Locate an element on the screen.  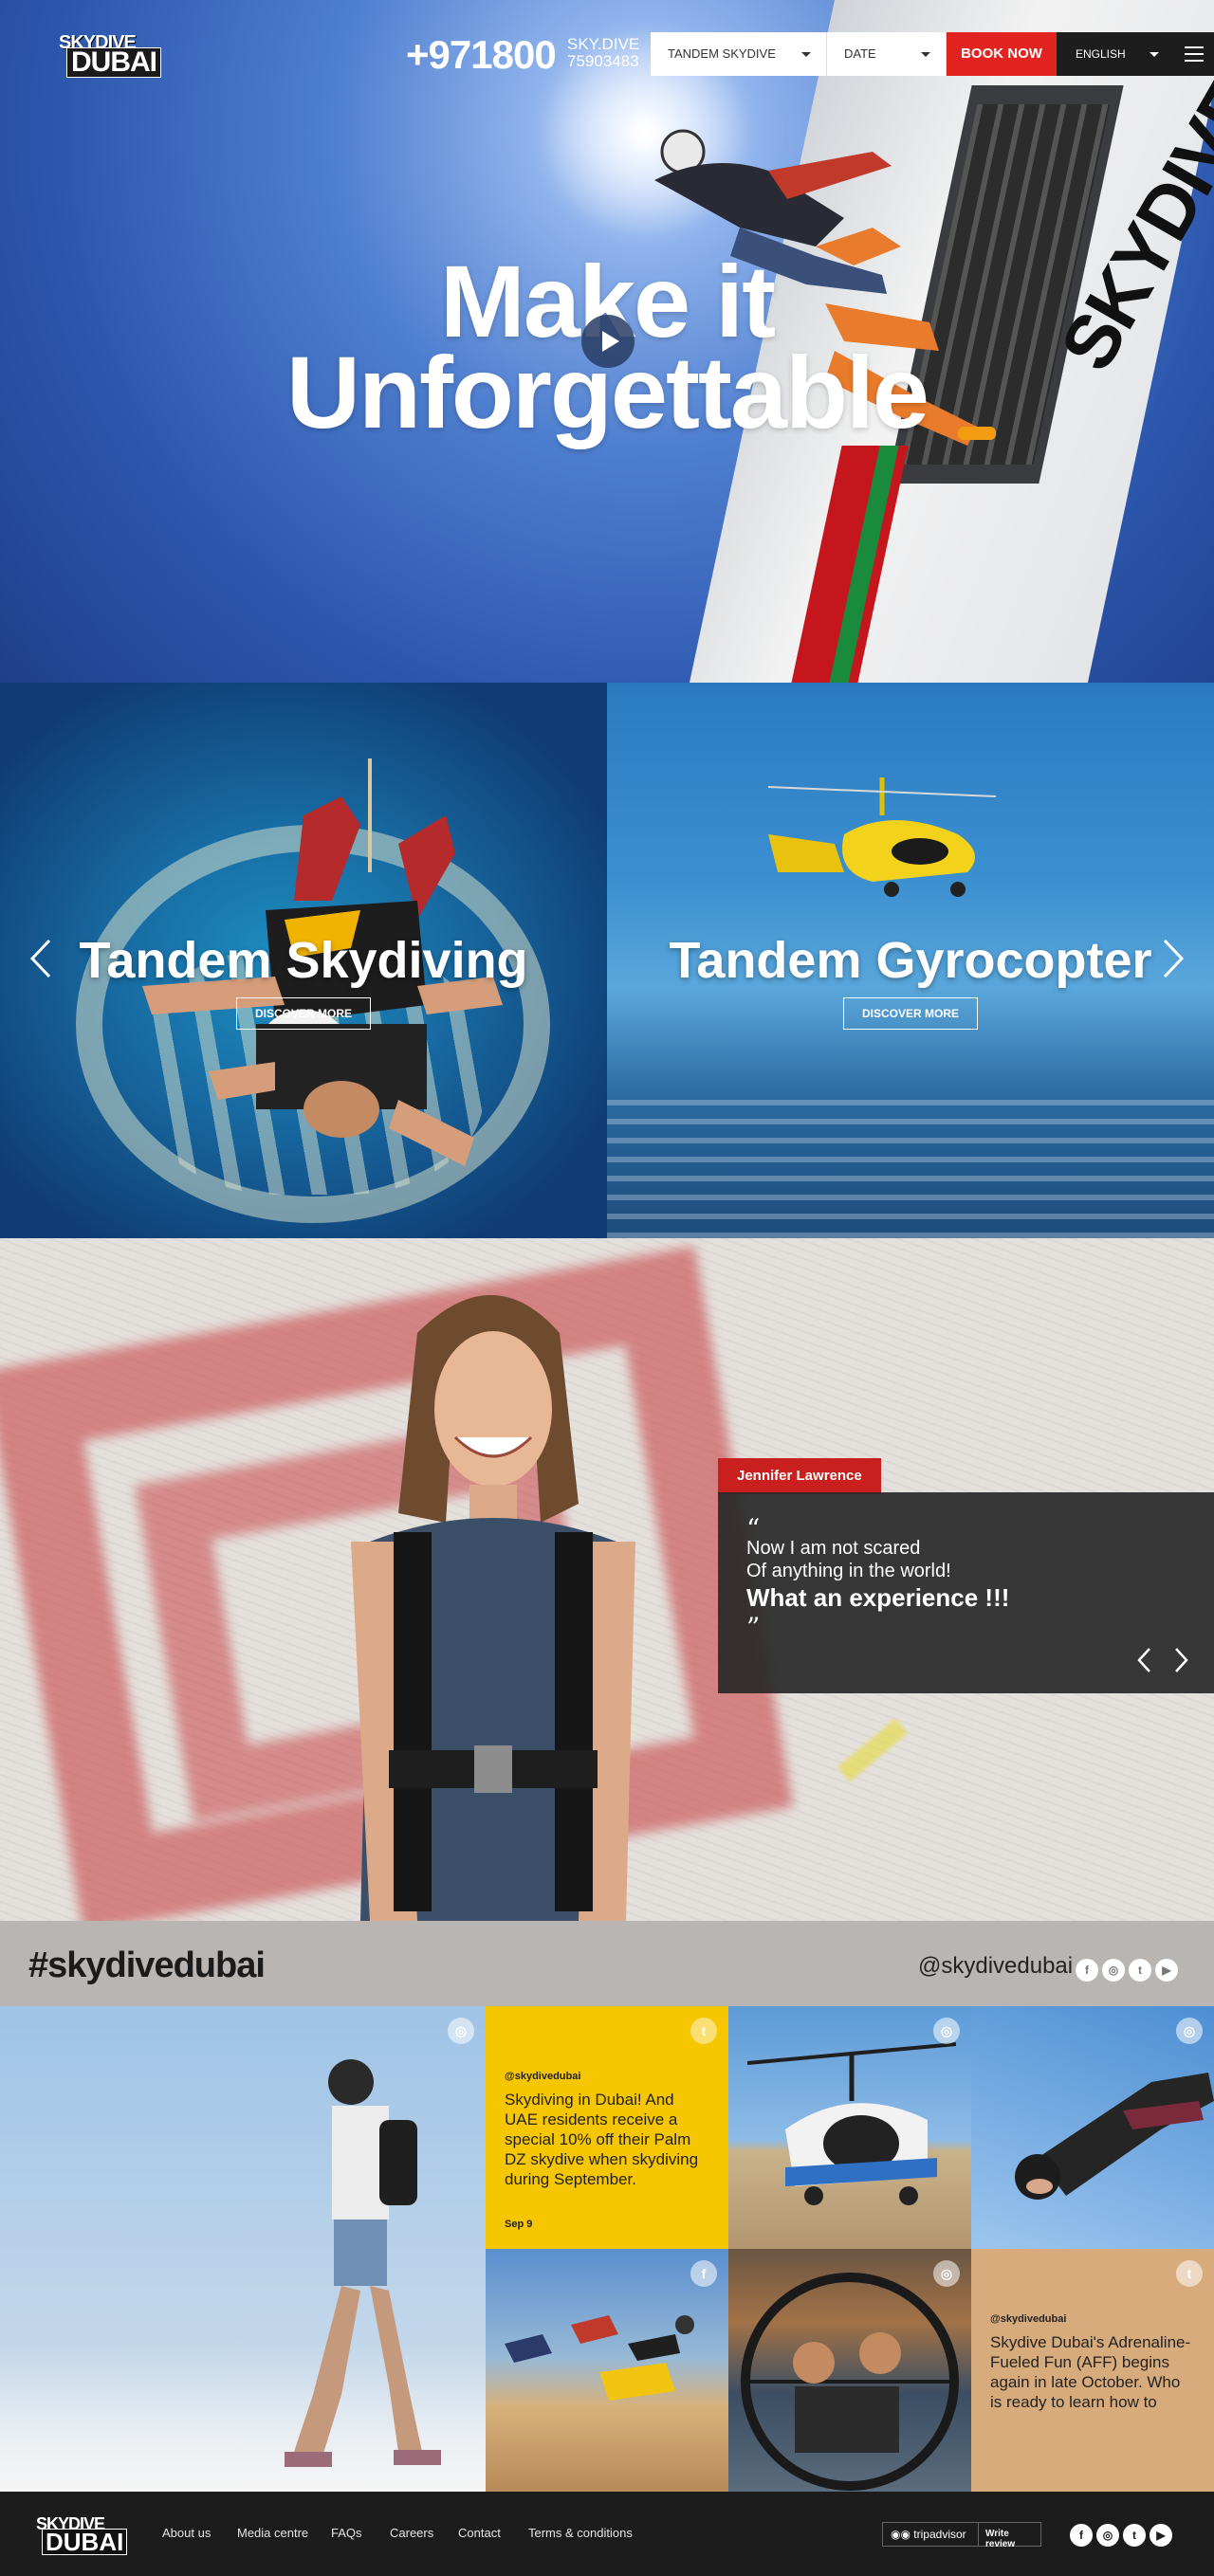
tweet-date: Sep 9 is located at coordinates (519, 2224).